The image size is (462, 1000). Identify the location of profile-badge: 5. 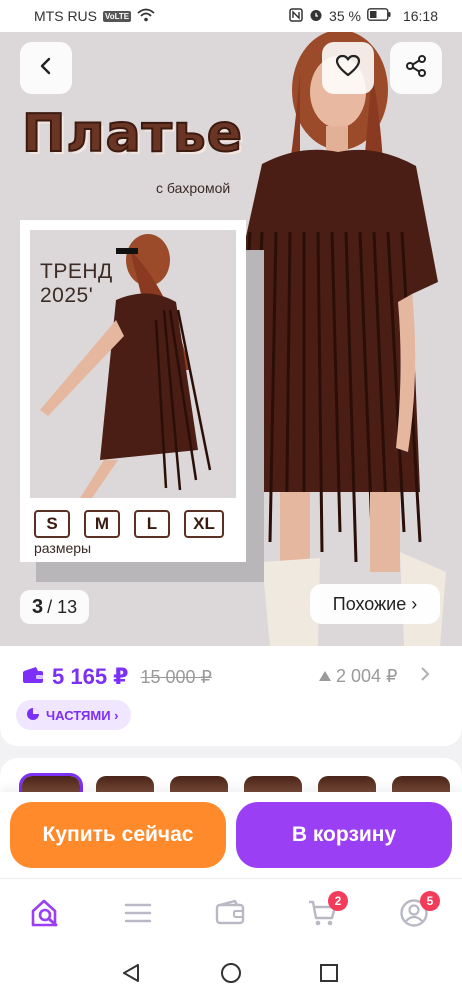
(430, 901).